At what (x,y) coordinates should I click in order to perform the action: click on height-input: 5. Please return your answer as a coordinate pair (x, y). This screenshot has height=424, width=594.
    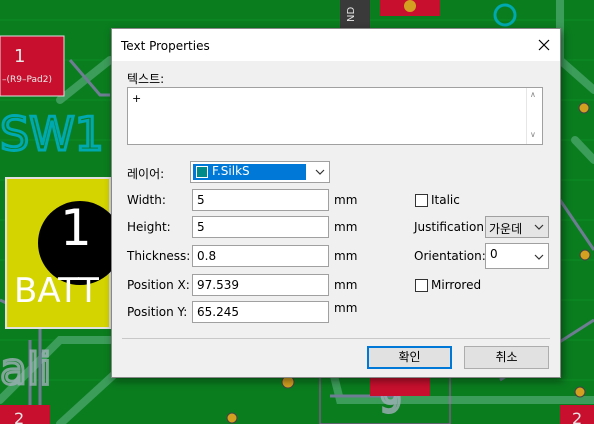
    Looking at the image, I should click on (260, 227).